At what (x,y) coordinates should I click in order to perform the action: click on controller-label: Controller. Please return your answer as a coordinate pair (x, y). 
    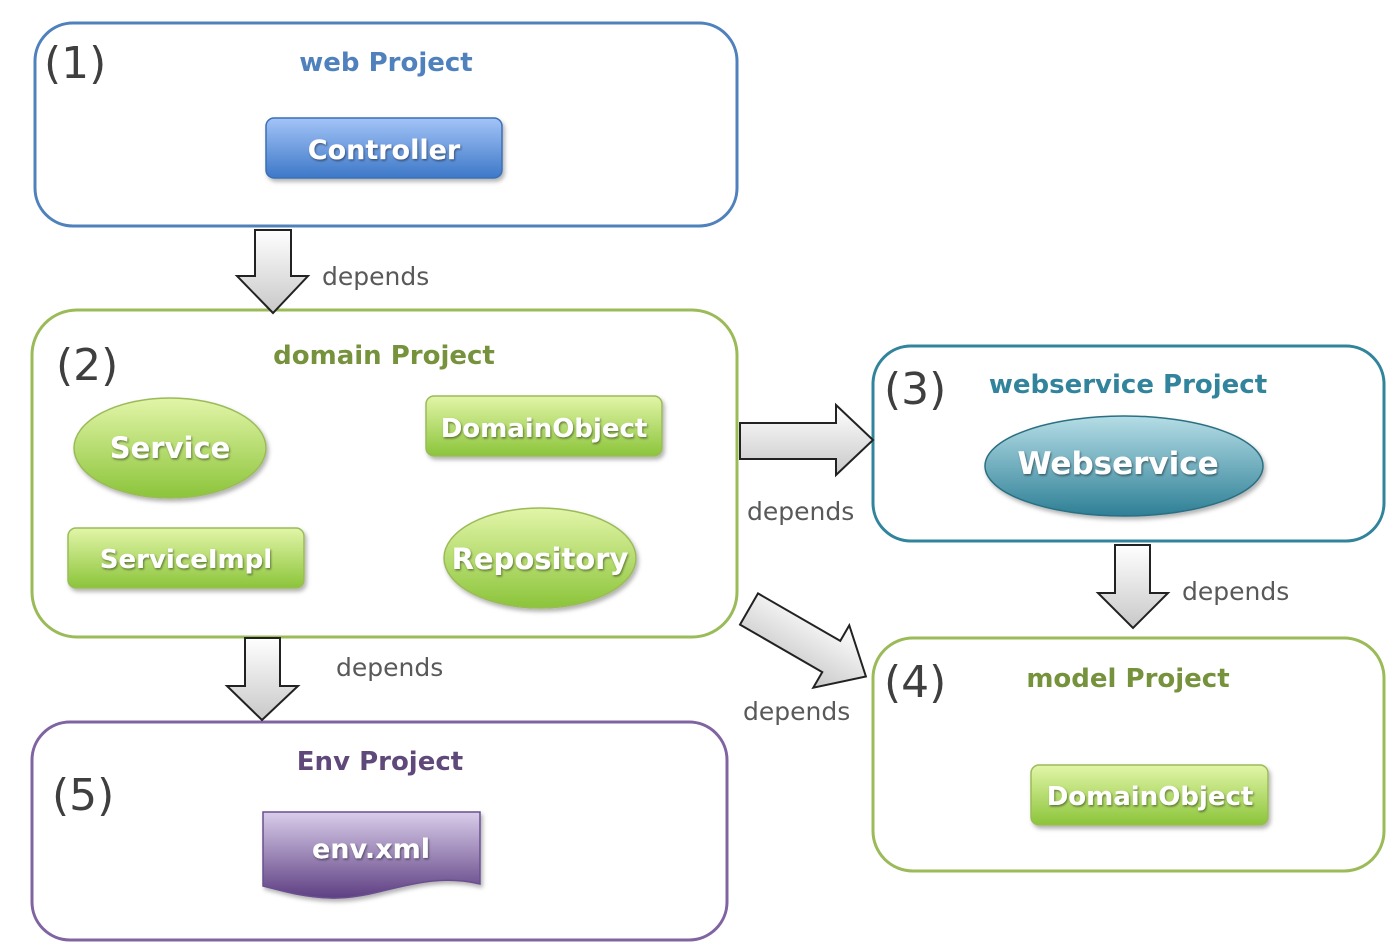
    Looking at the image, I should click on (384, 150).